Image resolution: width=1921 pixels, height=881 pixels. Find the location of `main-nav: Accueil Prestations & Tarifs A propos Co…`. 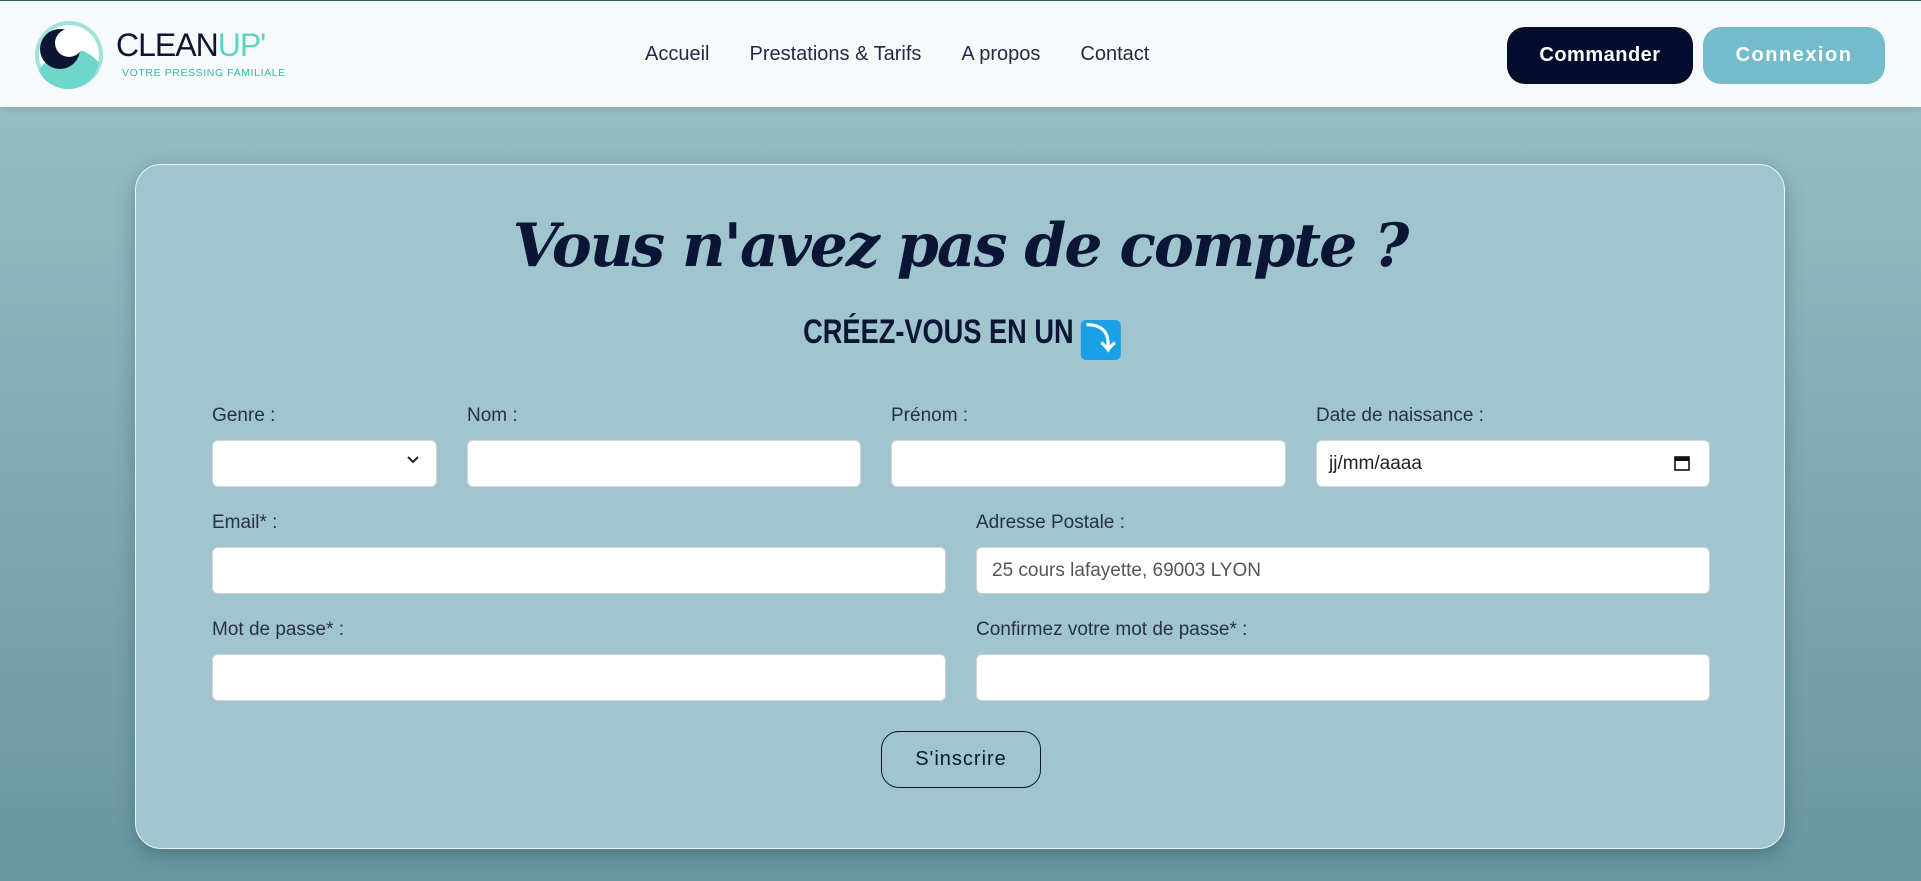

main-nav: Accueil Prestations & Tarifs A propos Co… is located at coordinates (897, 54).